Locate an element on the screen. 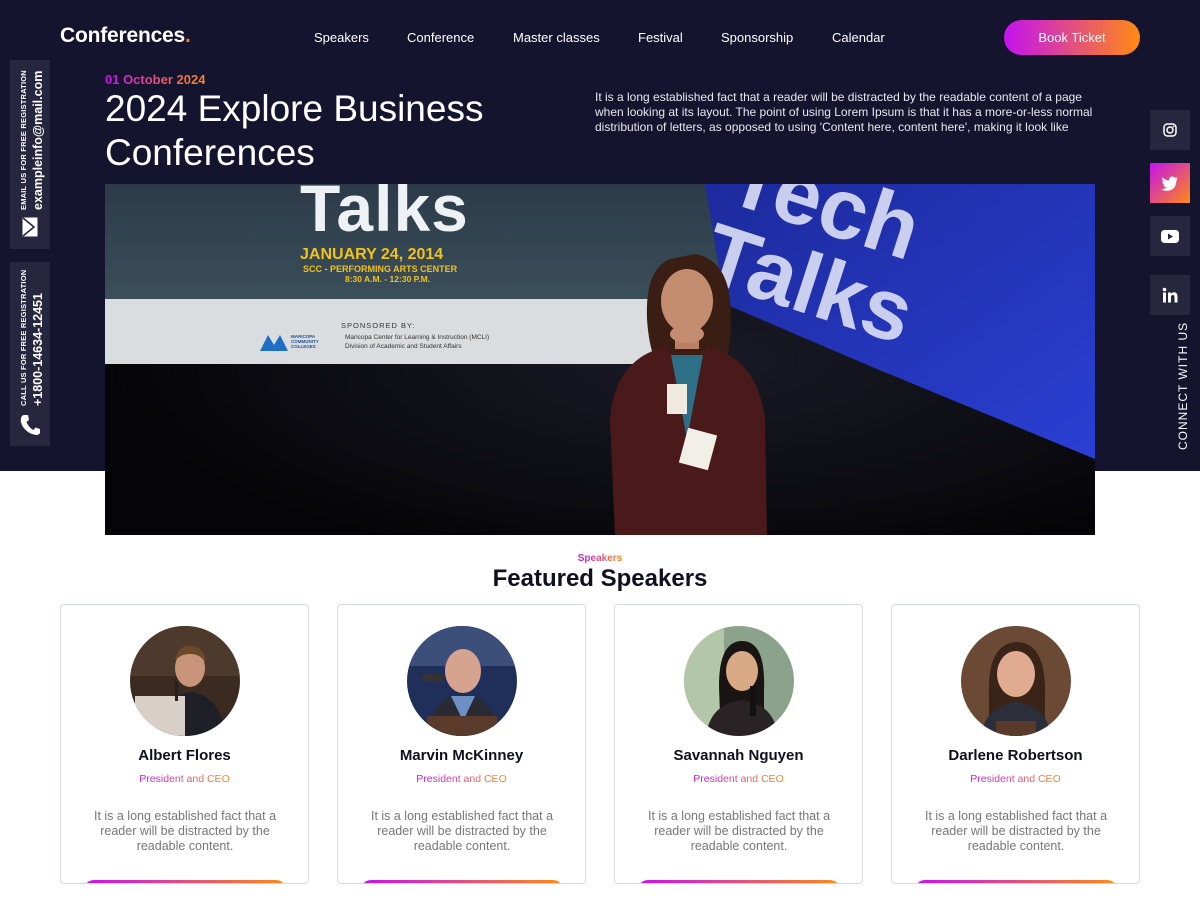 The width and height of the screenshot is (1200, 900). nav-link-festival: Festival is located at coordinates (660, 37).